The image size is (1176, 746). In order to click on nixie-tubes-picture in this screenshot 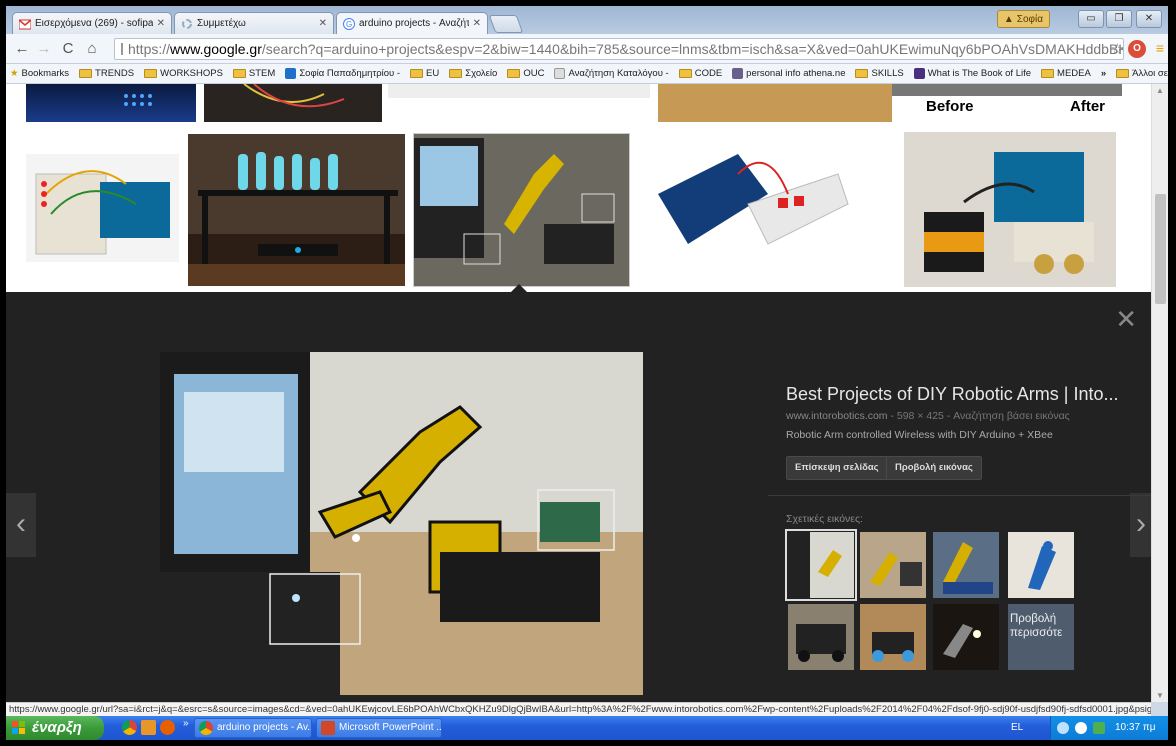, I will do `click(296, 210)`.